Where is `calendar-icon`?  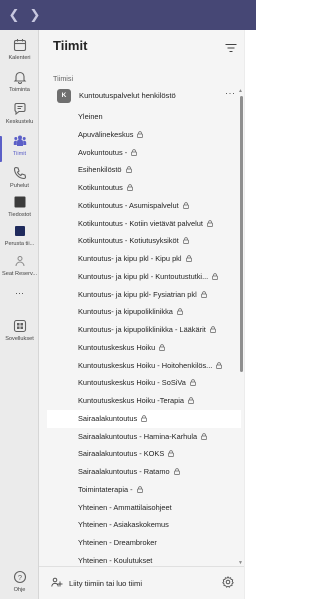 calendar-icon is located at coordinates (19, 45).